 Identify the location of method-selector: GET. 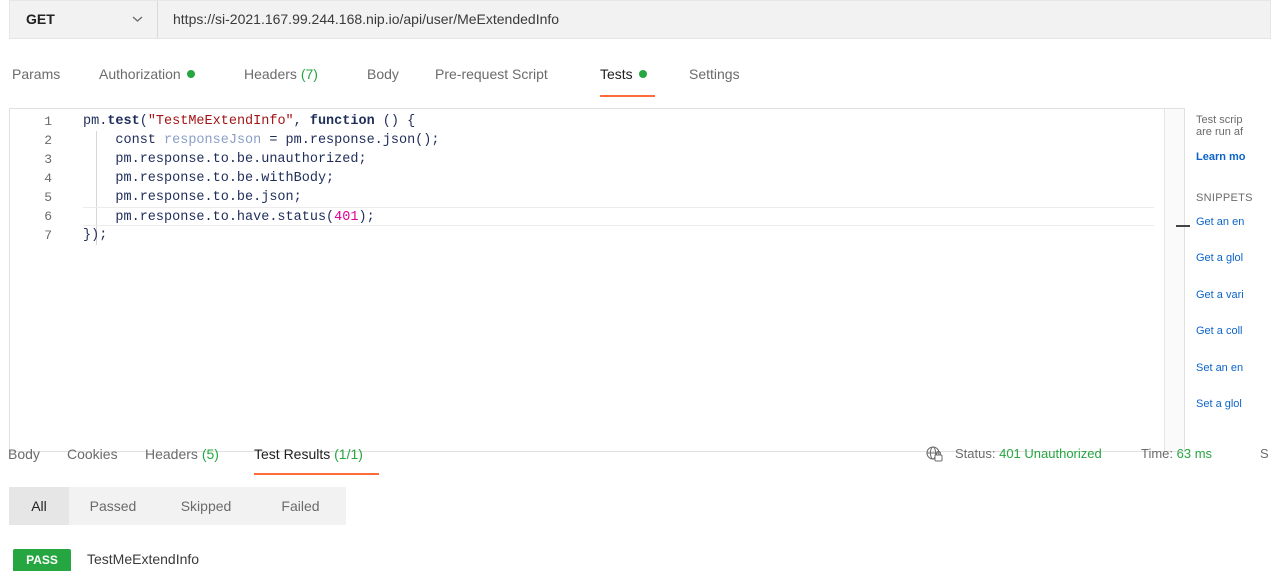
(83, 19).